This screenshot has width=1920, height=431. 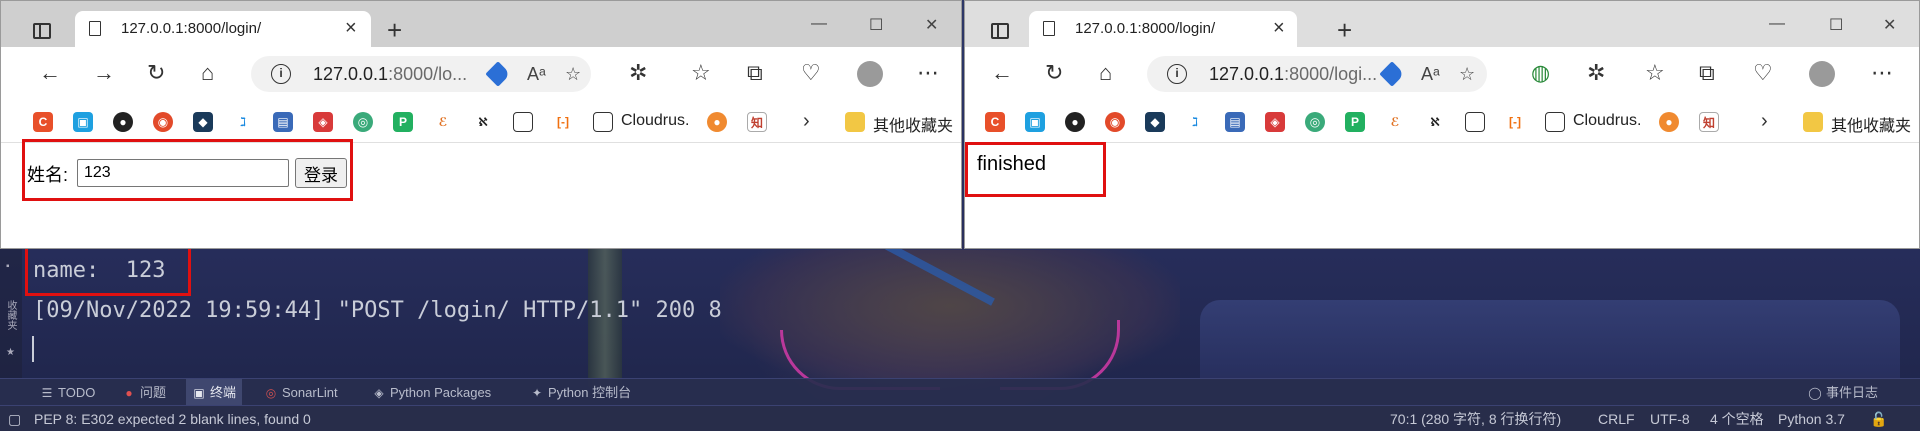 I want to click on browser-essentials-icon: ♡, so click(x=811, y=73).